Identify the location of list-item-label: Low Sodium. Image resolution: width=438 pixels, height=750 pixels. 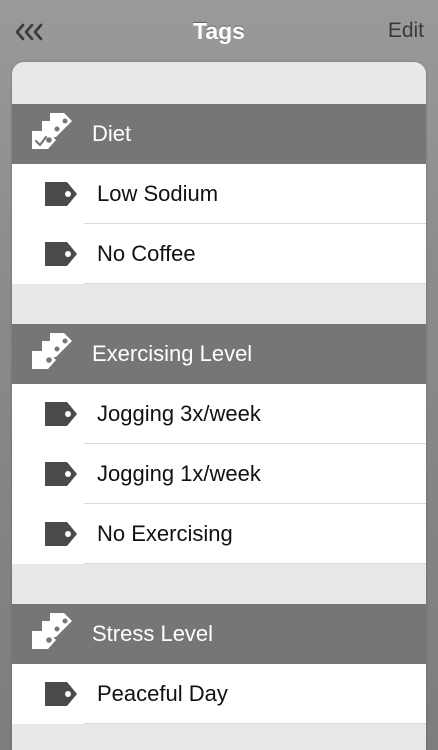
(158, 193).